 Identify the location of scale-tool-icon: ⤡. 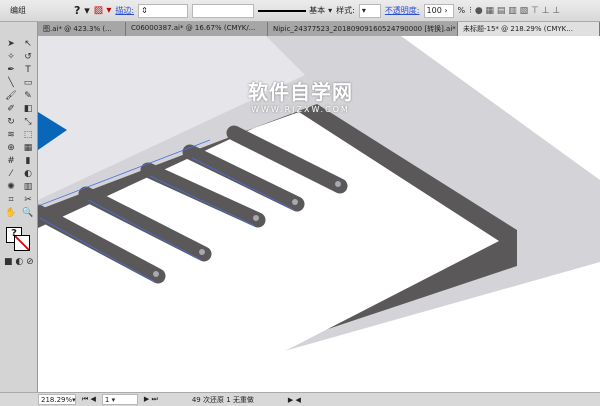
(28, 122).